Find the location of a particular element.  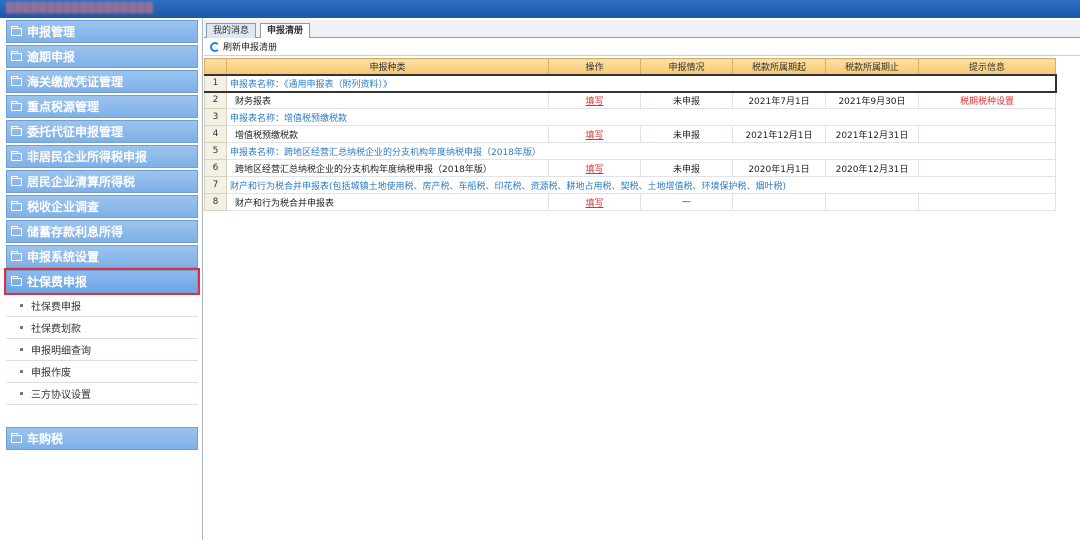

nav-group-8: 储蓄存款利息所得 is located at coordinates (102, 231).